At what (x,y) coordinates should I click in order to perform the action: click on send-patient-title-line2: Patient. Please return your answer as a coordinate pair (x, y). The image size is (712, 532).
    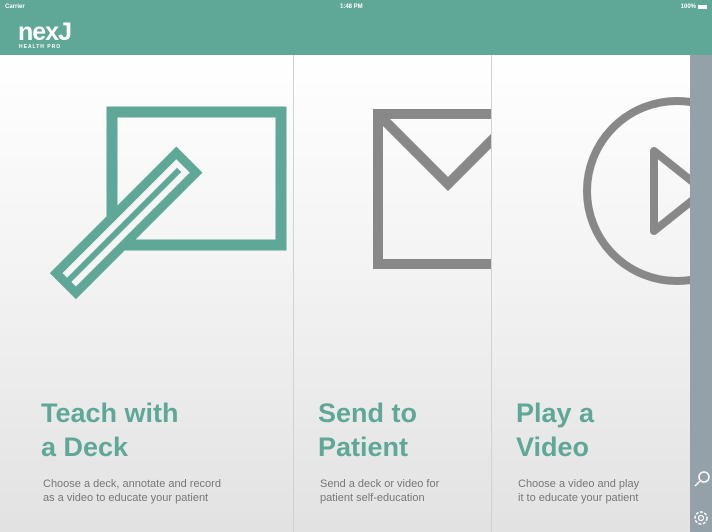
    Looking at the image, I should click on (363, 447).